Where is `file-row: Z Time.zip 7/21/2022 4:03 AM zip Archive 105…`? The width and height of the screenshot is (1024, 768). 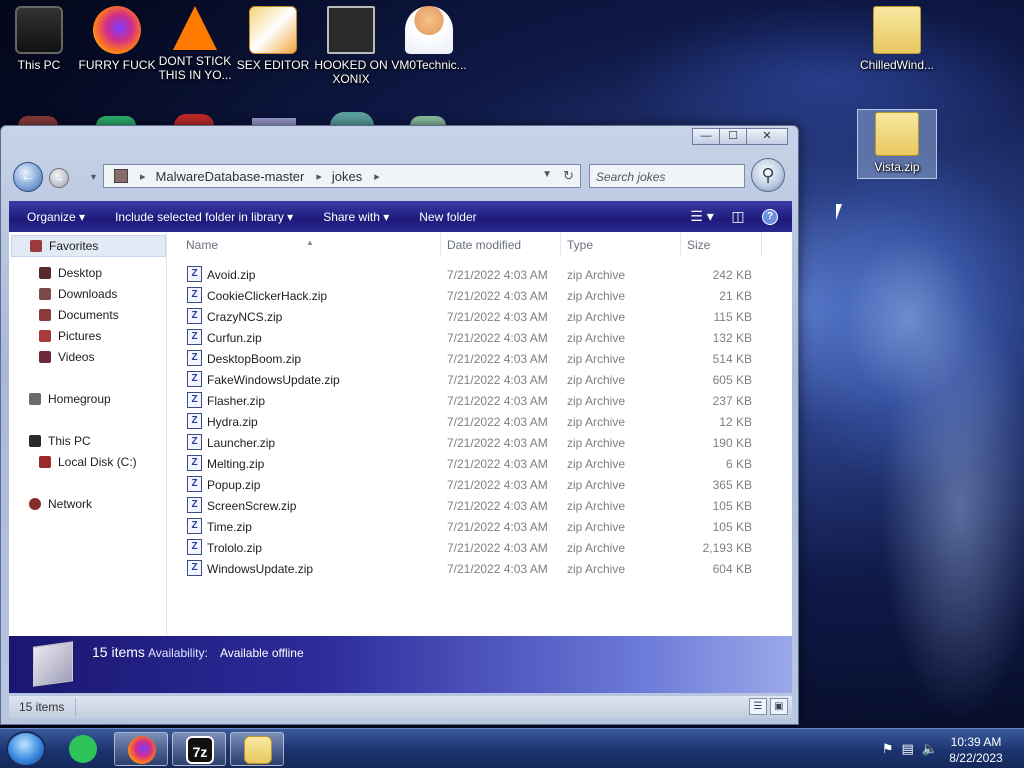
file-row: Z Time.zip 7/21/2022 4:03 AM zip Archive 105… is located at coordinates (480, 526).